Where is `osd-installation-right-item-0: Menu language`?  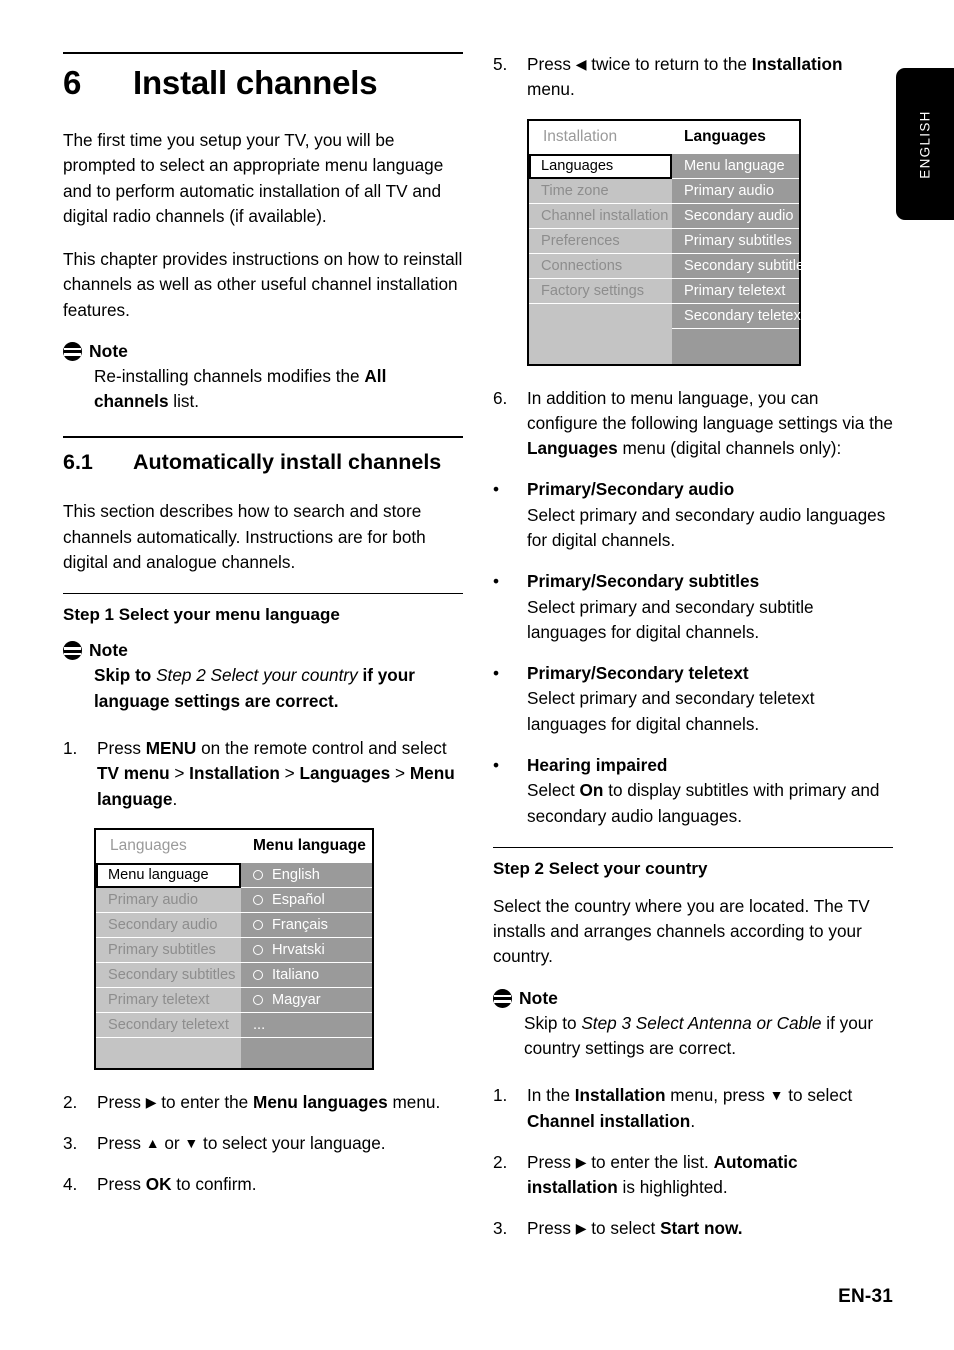
osd-installation-right-item-0: Menu language is located at coordinates (735, 166).